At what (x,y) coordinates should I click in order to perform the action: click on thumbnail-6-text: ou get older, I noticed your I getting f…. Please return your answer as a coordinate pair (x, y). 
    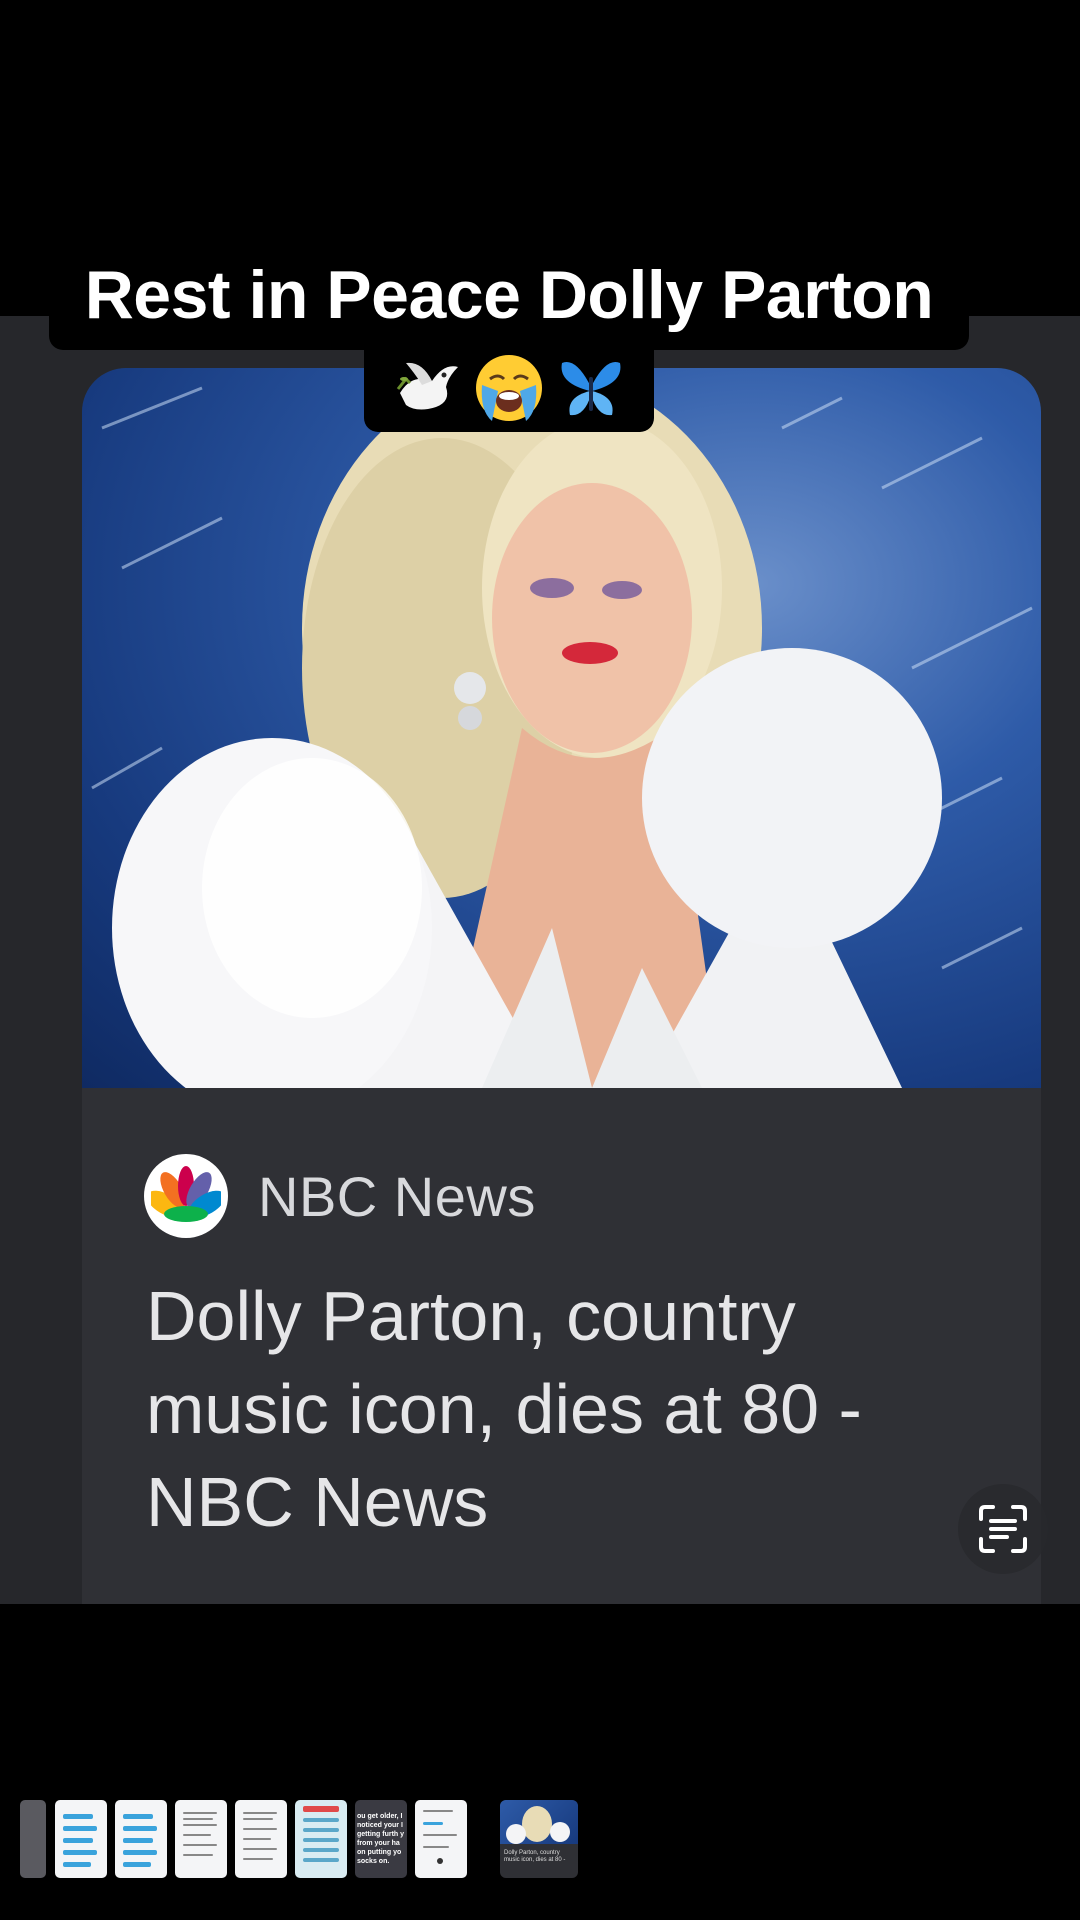
    Looking at the image, I should click on (381, 1839).